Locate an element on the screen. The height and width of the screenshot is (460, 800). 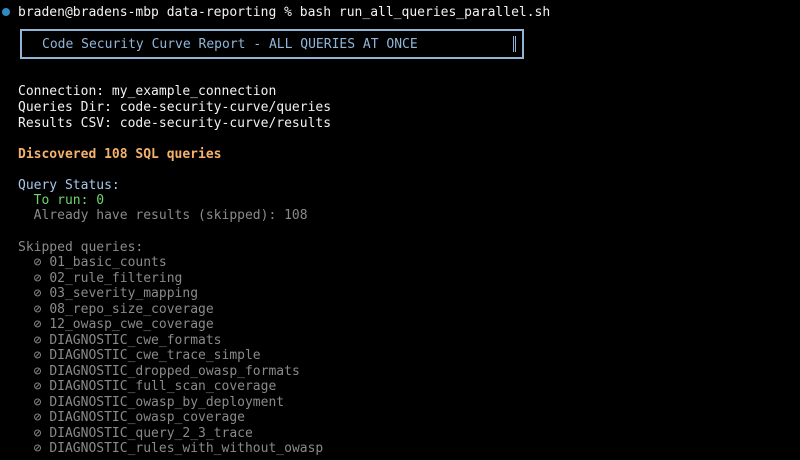
skipped-query-name: DIAGNOSTIC_cwe_trace_simple is located at coordinates (155, 355).